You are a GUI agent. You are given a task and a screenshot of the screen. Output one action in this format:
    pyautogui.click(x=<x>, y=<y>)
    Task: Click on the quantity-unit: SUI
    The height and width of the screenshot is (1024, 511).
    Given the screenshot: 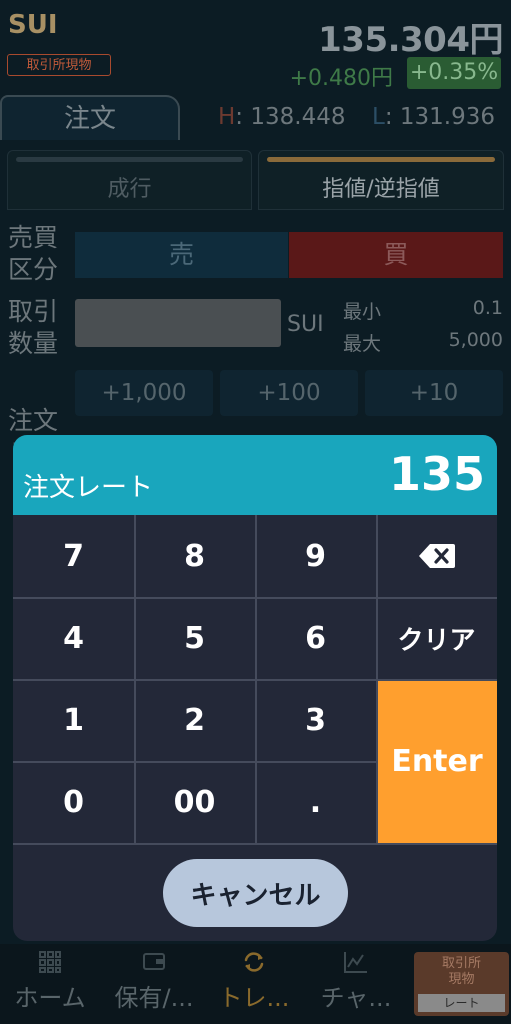 What is the action you would take?
    pyautogui.click(x=305, y=324)
    